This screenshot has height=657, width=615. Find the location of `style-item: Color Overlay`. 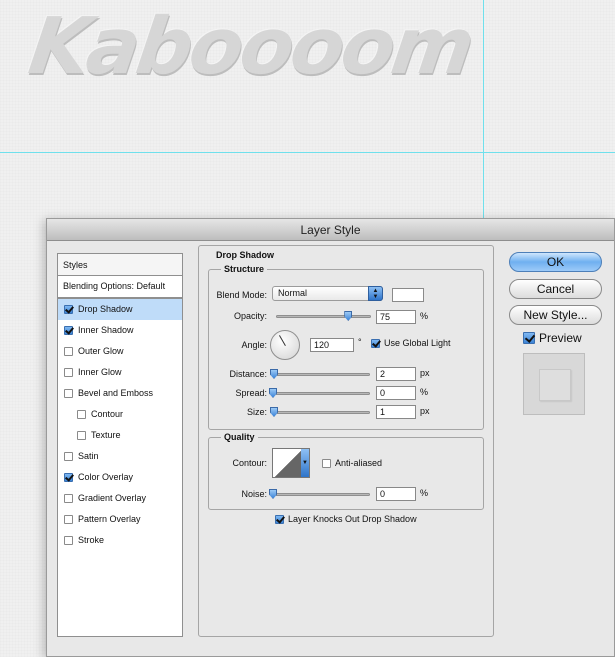

style-item: Color Overlay is located at coordinates (120, 477).